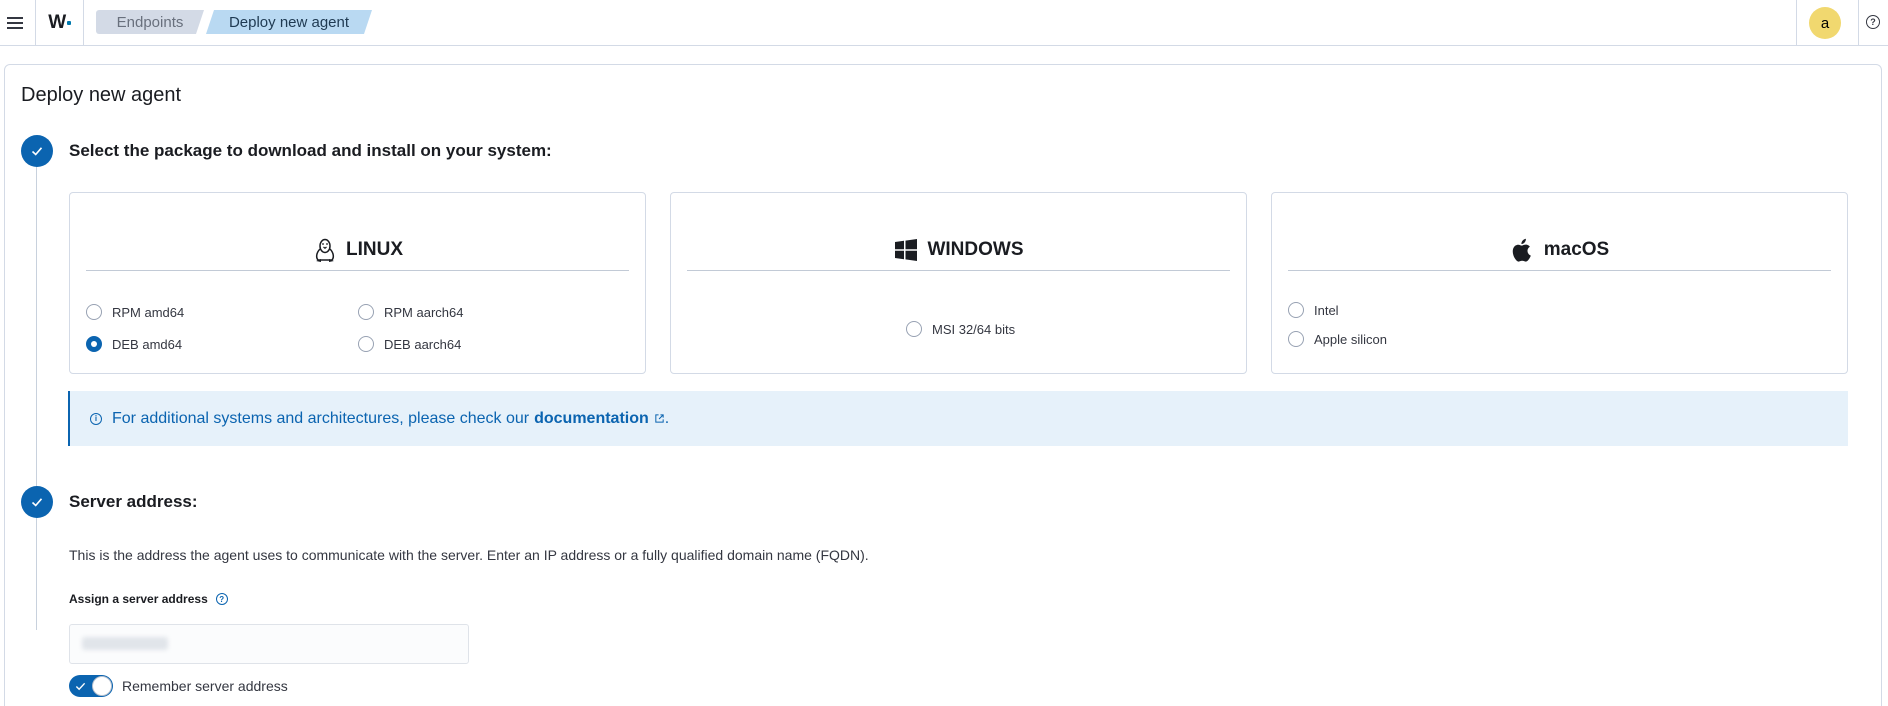 This screenshot has width=1888, height=706. Describe the element at coordinates (1825, 23) in the screenshot. I see `user-avatar: a` at that location.